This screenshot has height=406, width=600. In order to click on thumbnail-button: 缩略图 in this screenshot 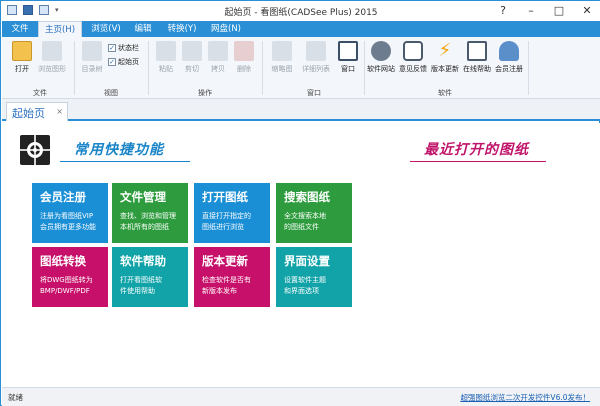, I will do `click(282, 57)`.